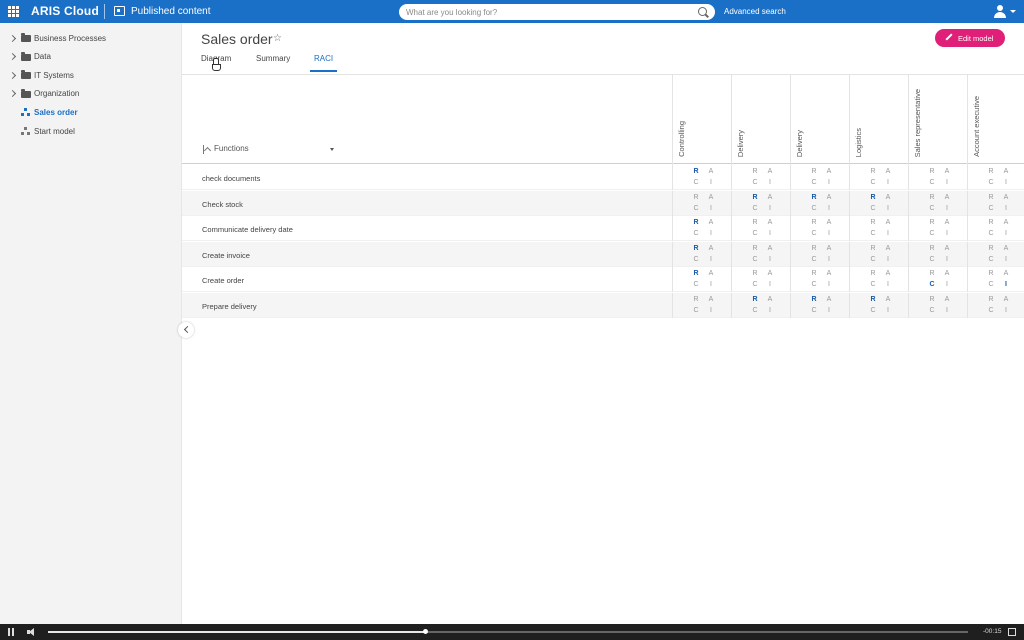 This screenshot has height=640, width=1024. Describe the element at coordinates (426, 631) in the screenshot. I see `video-progress-handle` at that location.